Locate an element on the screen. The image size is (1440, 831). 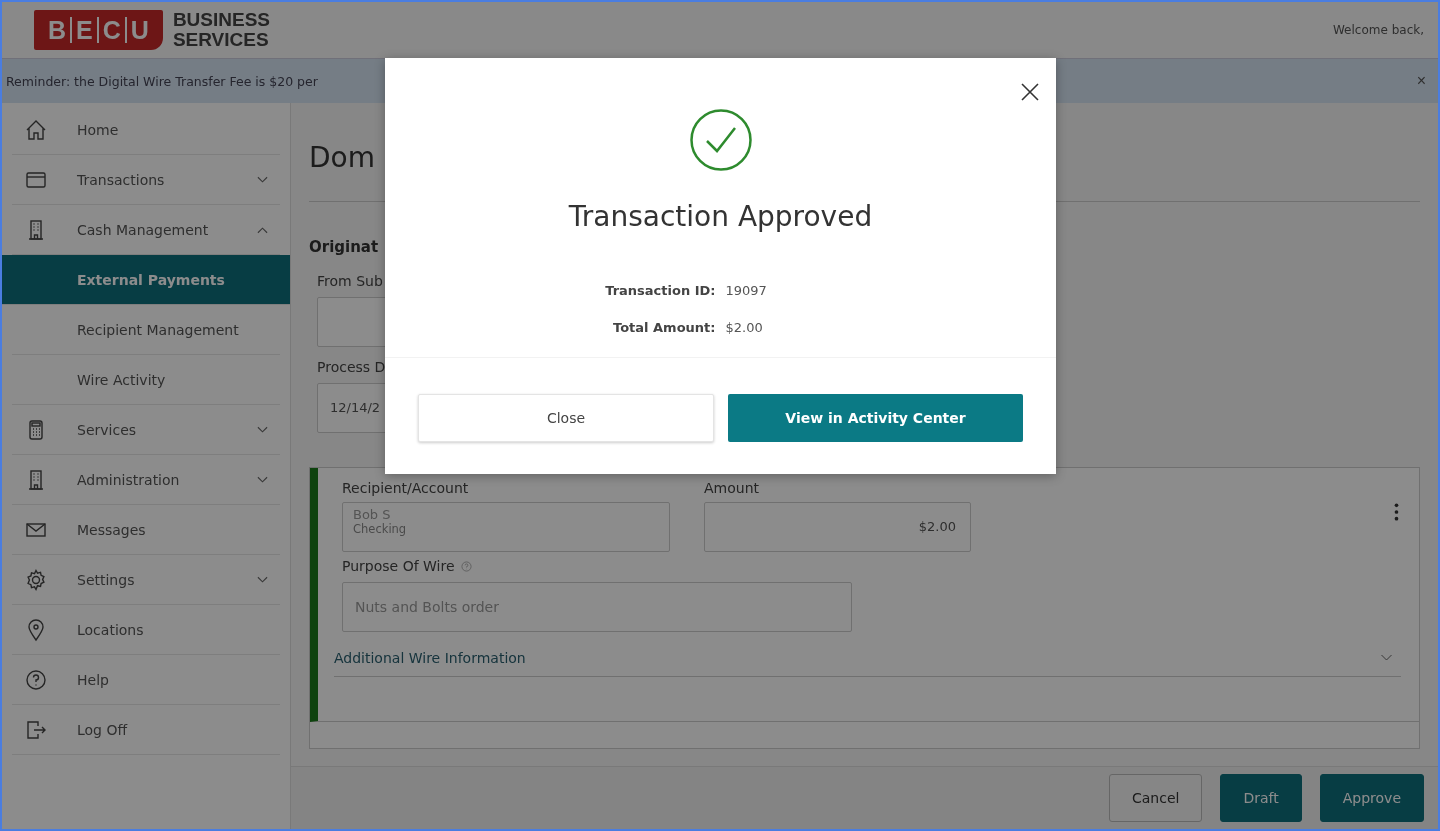
brand-text: BUSINESS is located at coordinates (221, 20).